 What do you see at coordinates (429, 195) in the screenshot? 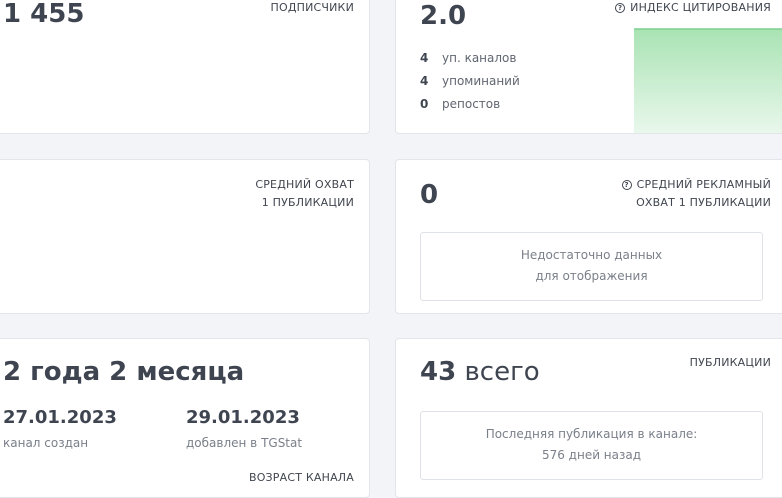
I see `ad-reach-value: 0` at bounding box center [429, 195].